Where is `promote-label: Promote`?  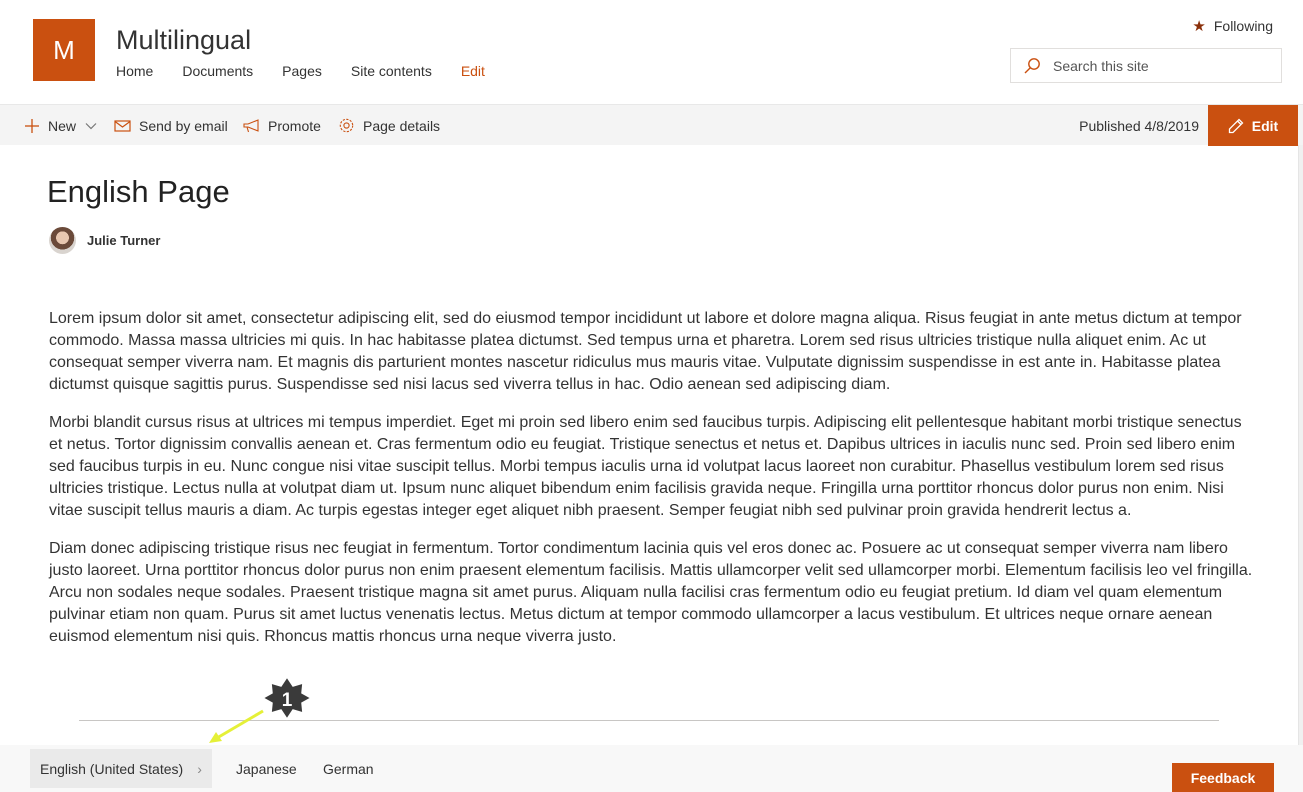
promote-label: Promote is located at coordinates (294, 125).